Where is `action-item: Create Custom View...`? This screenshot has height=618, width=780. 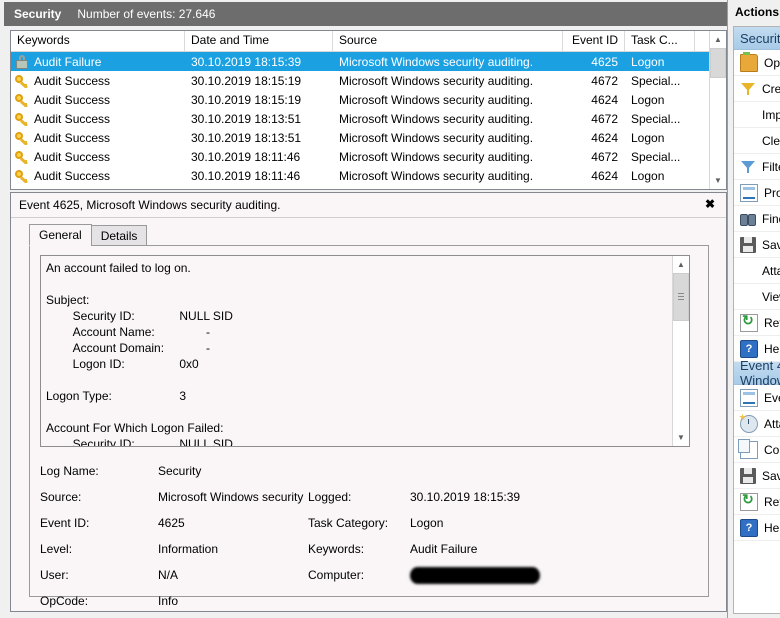 action-item: Create Custom View... is located at coordinates (757, 89).